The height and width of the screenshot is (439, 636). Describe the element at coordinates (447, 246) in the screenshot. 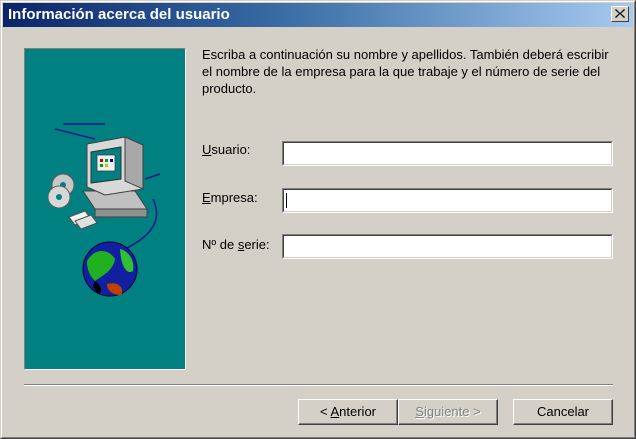

I see `serial-number-field` at that location.